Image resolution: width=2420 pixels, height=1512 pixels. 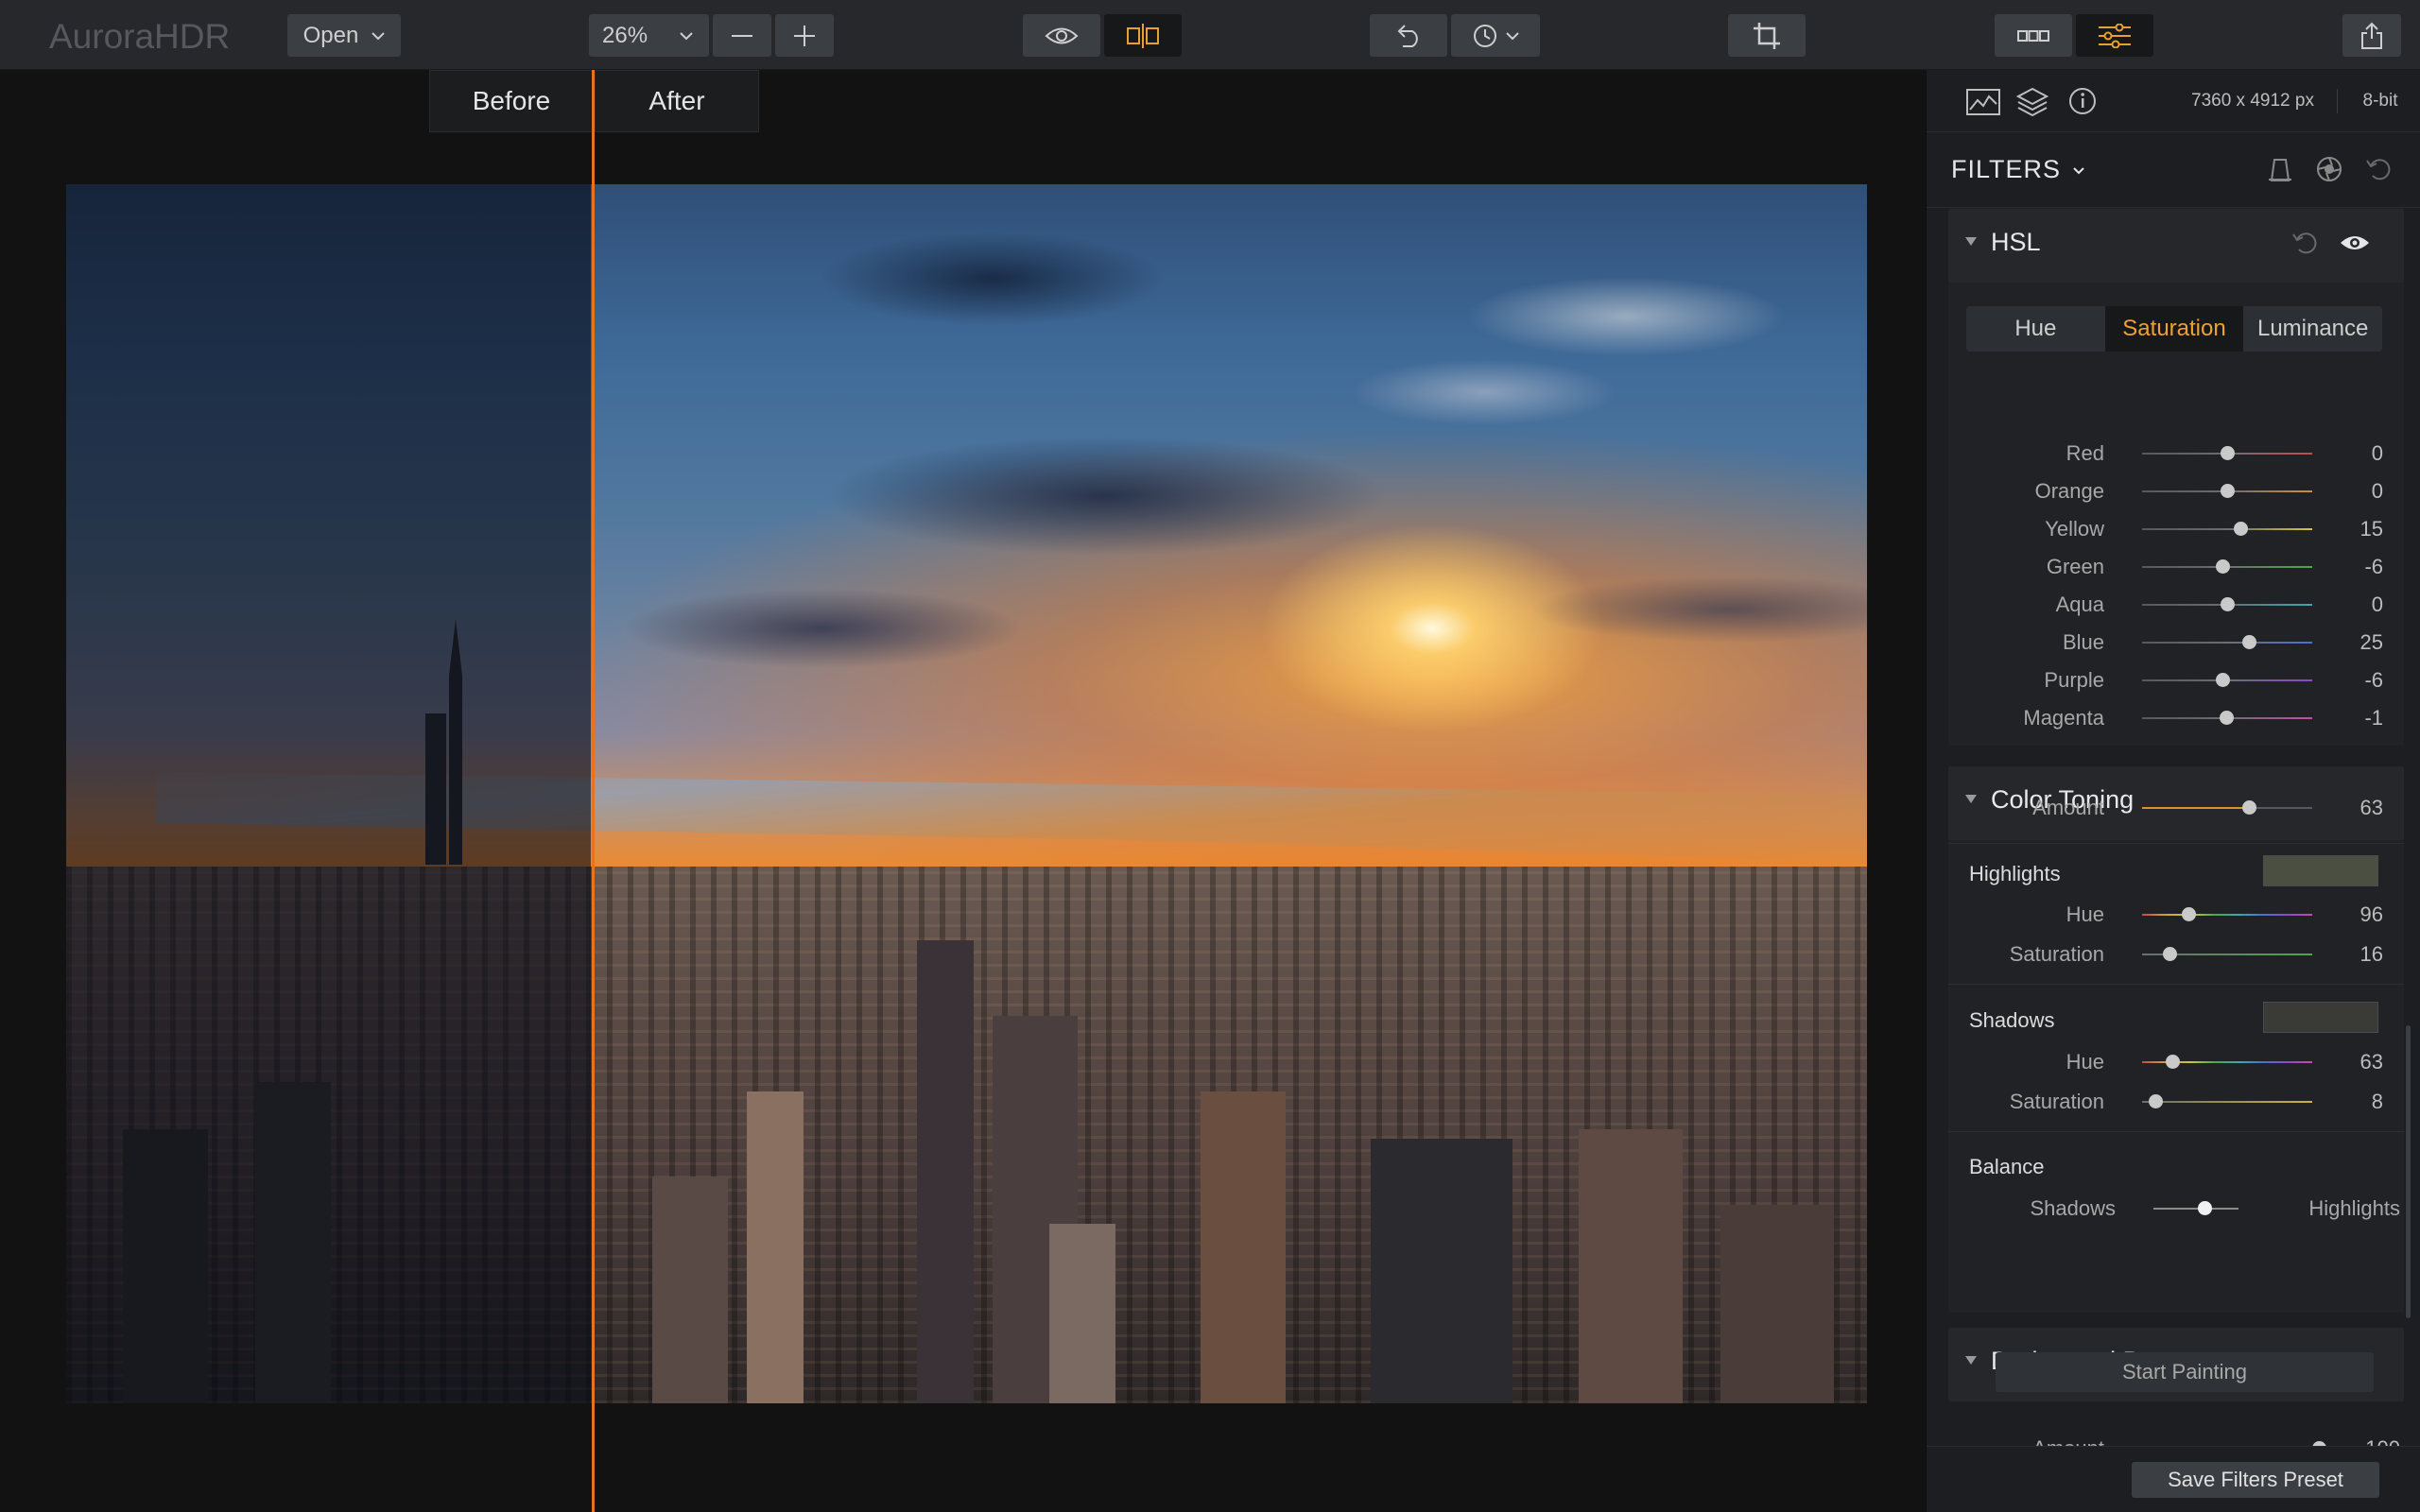 I want to click on tab-saturation: Saturation, so click(x=2174, y=329).